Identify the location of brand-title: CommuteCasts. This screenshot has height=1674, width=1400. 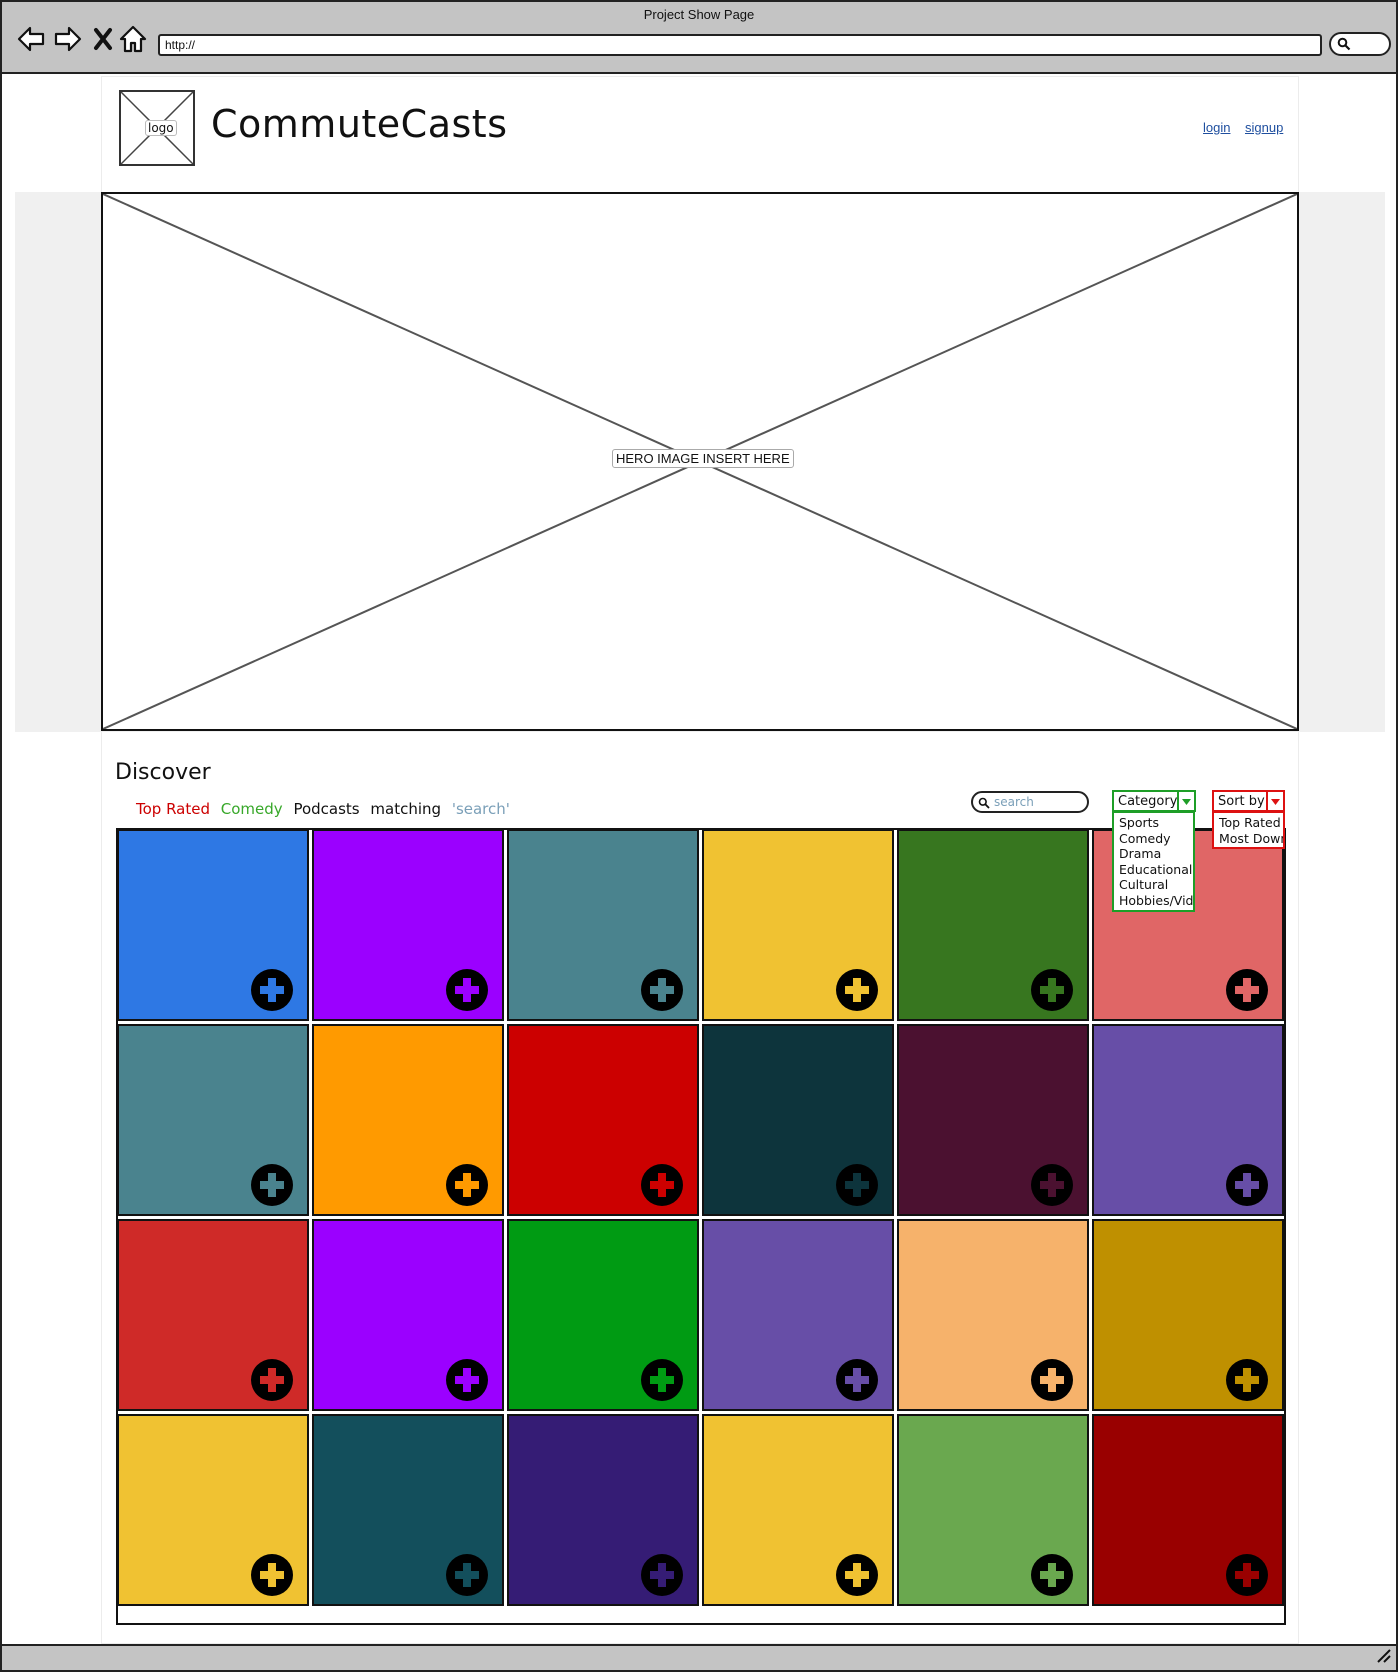
(359, 124).